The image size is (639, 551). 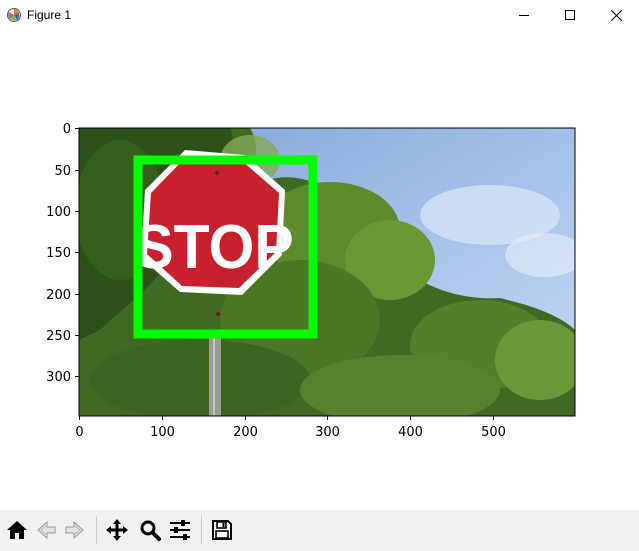 I want to click on save-button, so click(x=222, y=530).